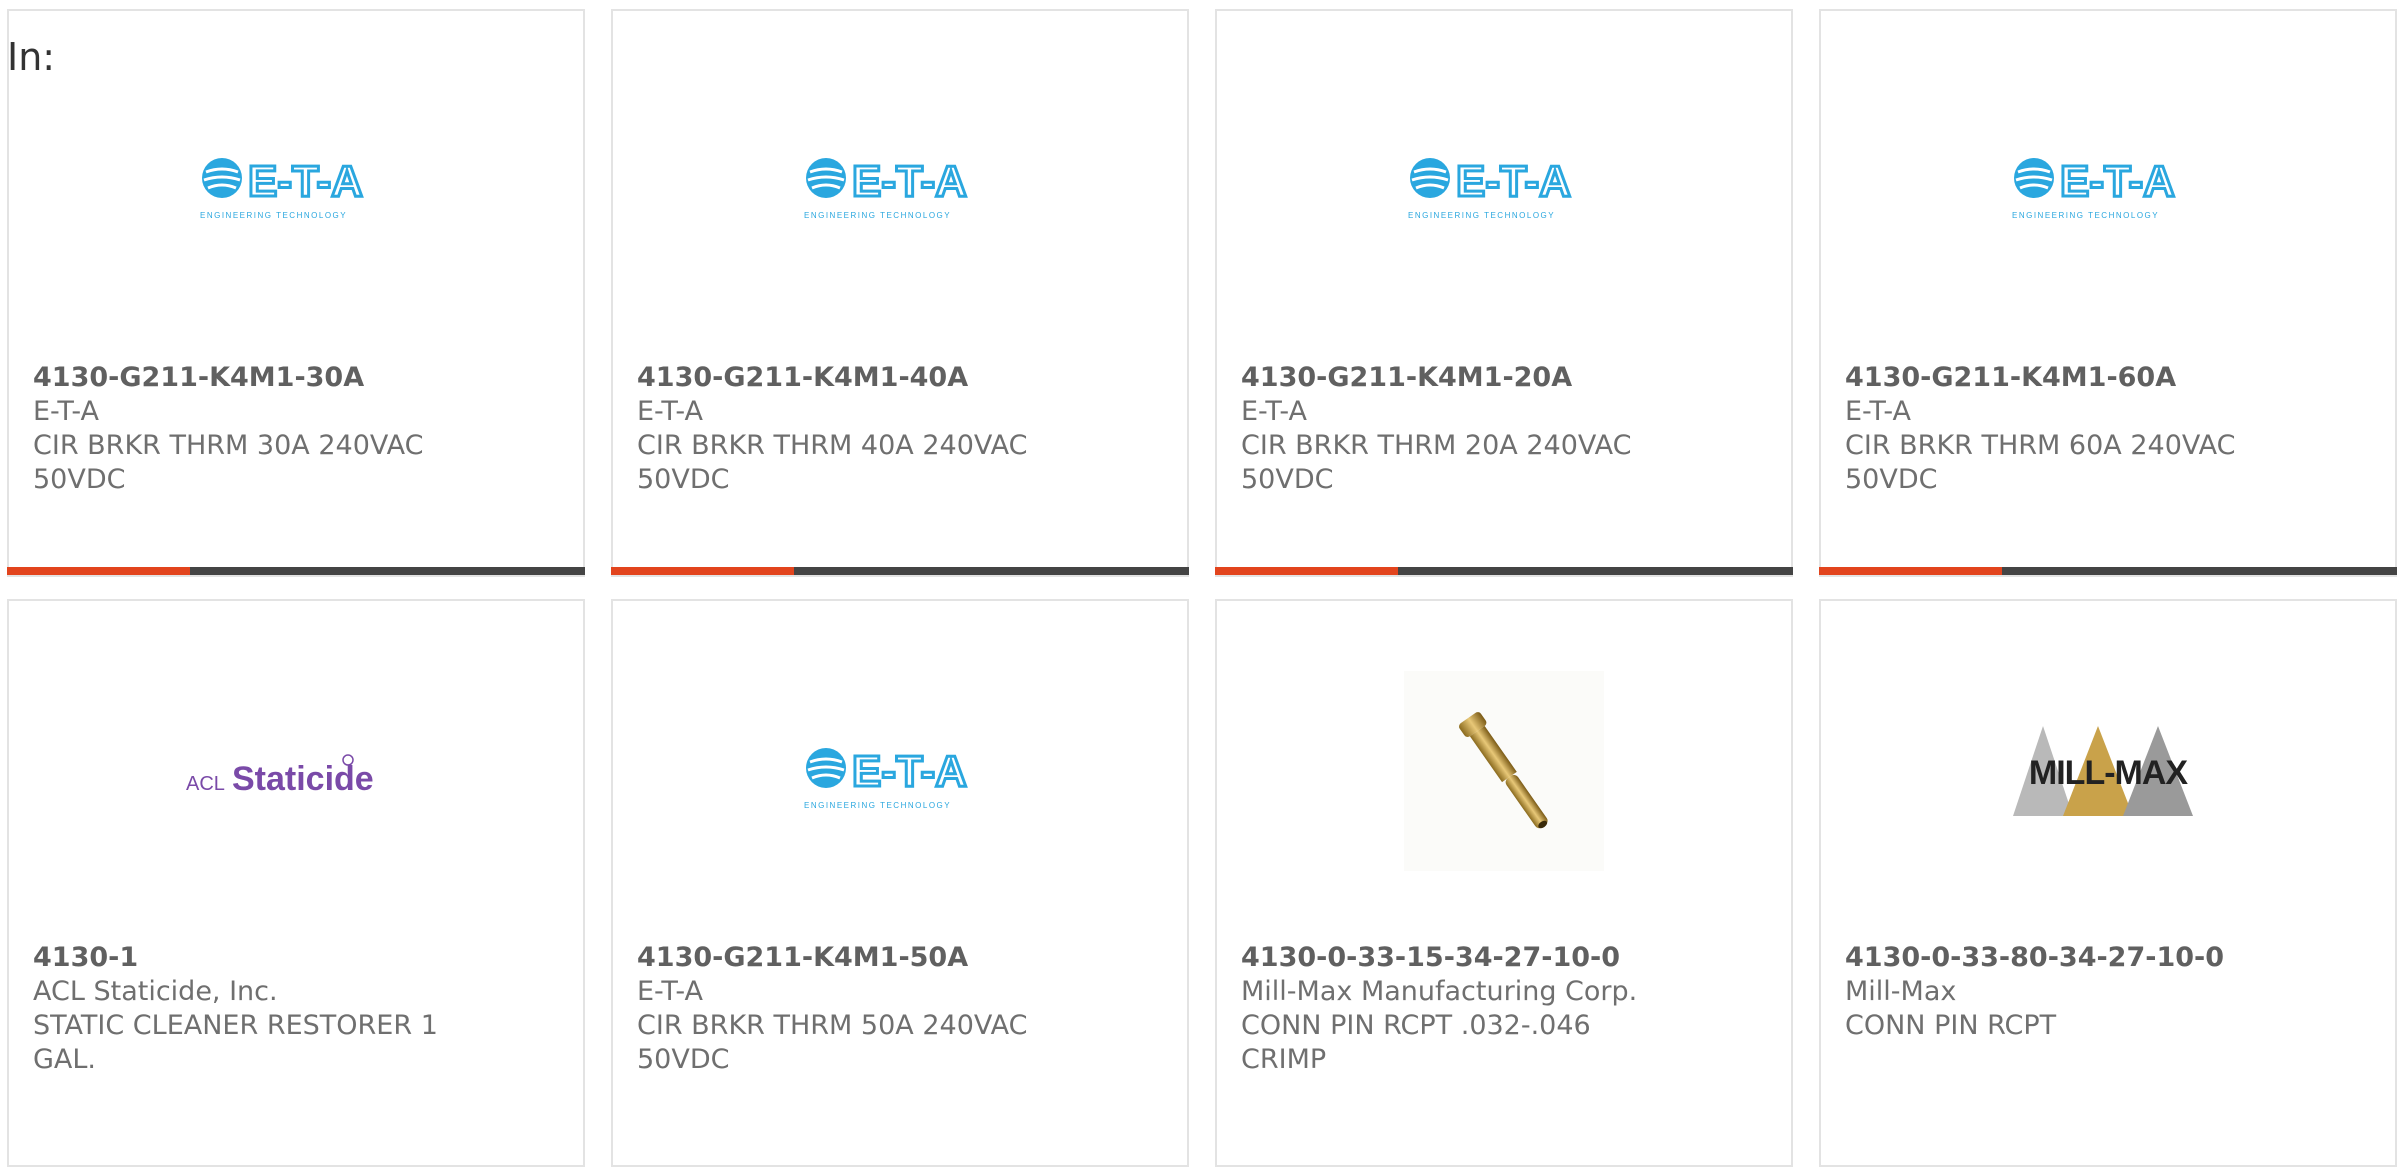  What do you see at coordinates (155, 991) in the screenshot?
I see `manufacturer: ACL Staticide, Inc.` at bounding box center [155, 991].